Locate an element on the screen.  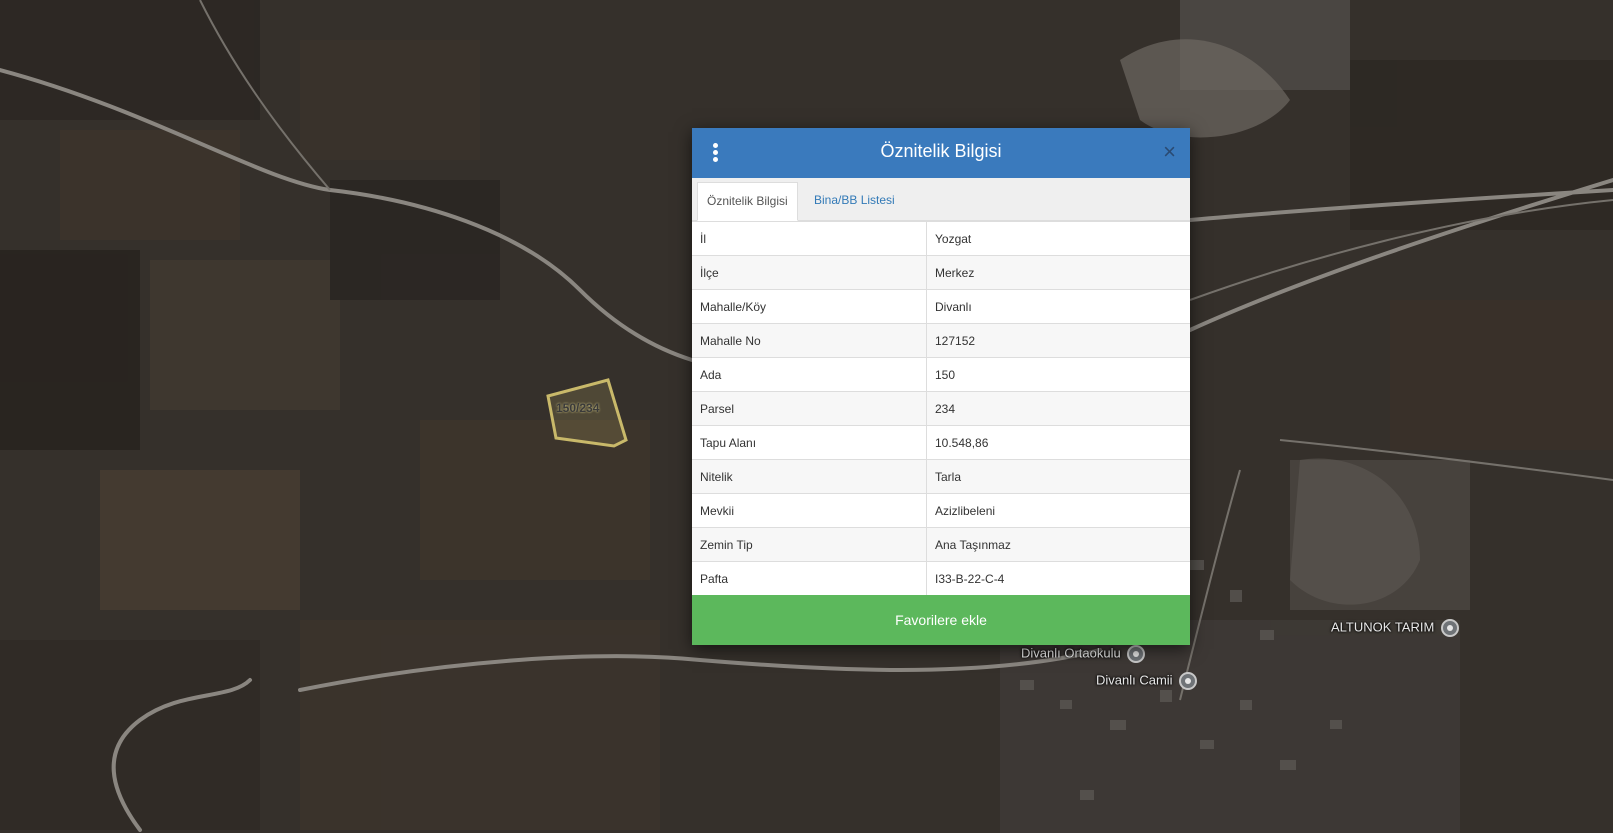
poi-ortaokul: Divanlı Ortaokulu is located at coordinates (1083, 654).